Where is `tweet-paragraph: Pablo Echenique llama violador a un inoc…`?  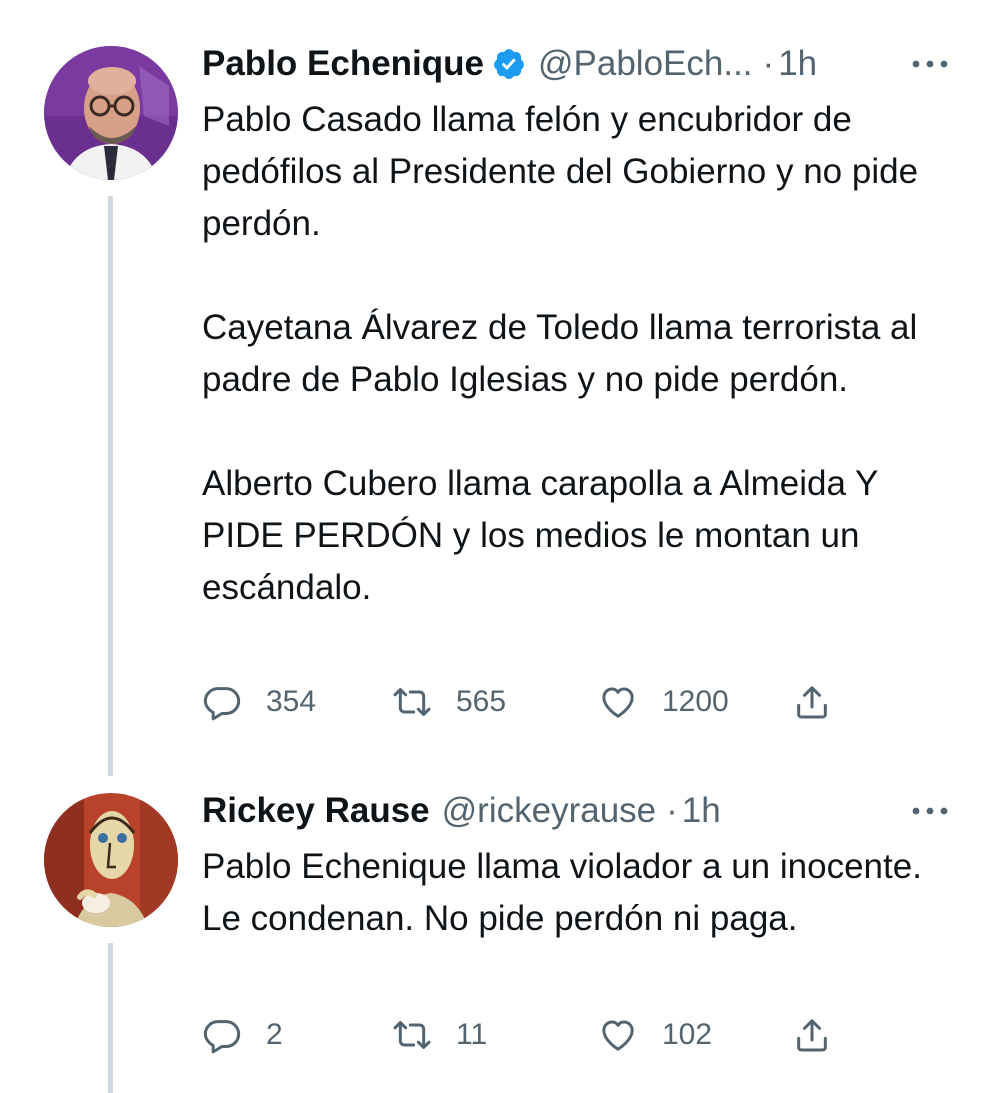 tweet-paragraph: Pablo Echenique llama violador a un inoc… is located at coordinates (562, 892).